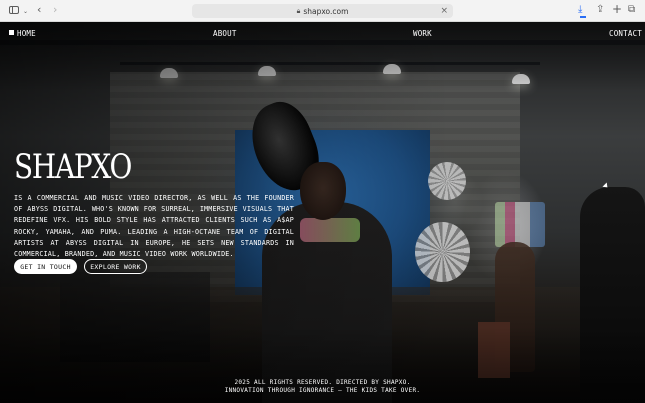  What do you see at coordinates (583, 17) in the screenshot?
I see `download-progress` at bounding box center [583, 17].